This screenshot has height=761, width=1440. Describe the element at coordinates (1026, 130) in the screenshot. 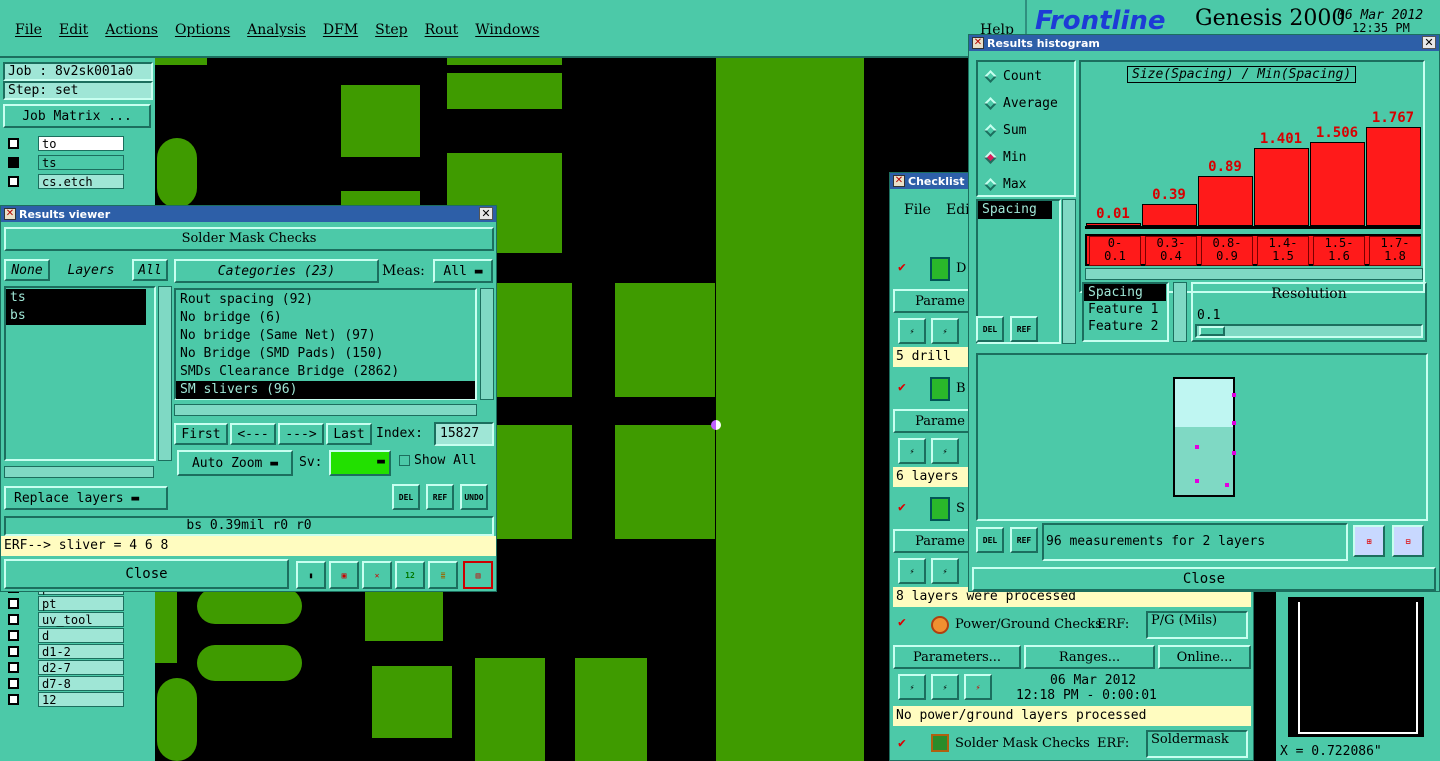

I see `mode-sum-radio: Sum` at that location.